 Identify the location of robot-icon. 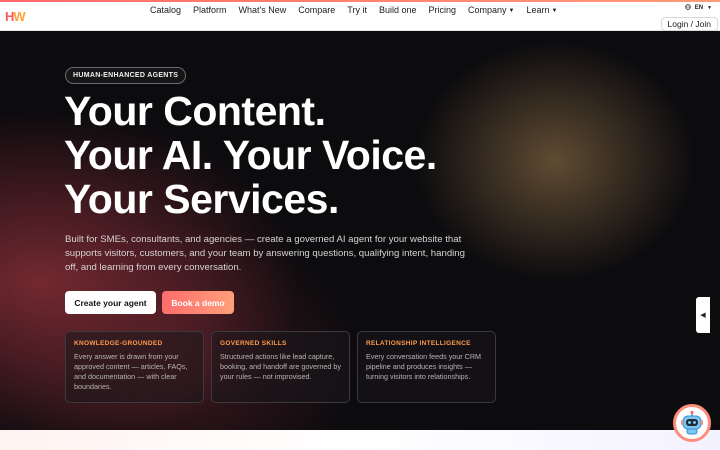
(692, 422).